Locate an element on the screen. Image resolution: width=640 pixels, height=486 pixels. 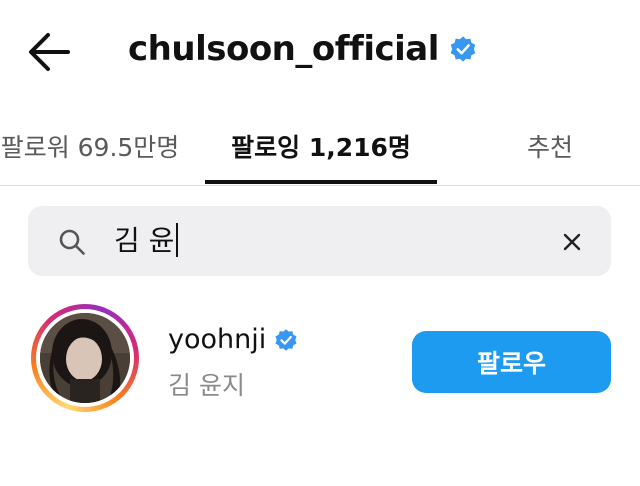
tab-following: 팔로잉 1,216명 is located at coordinates (321, 146).